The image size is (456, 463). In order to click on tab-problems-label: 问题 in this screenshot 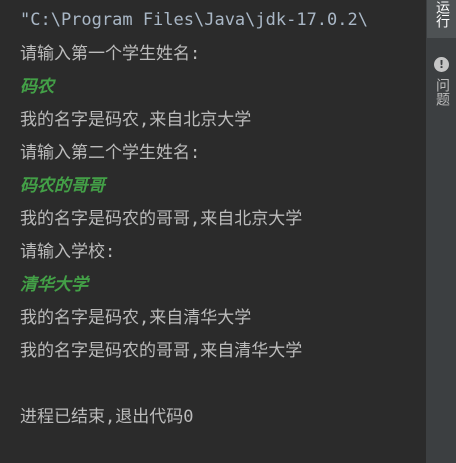, I will do `click(442, 92)`.